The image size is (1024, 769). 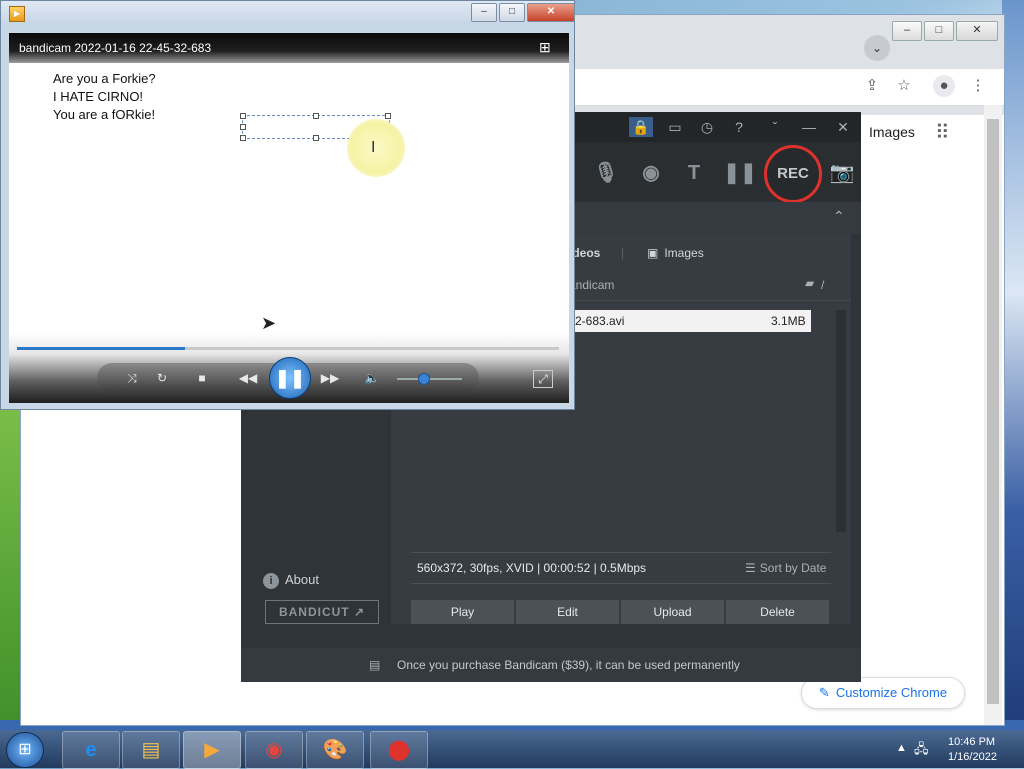 I want to click on about-label: About, so click(x=302, y=579).